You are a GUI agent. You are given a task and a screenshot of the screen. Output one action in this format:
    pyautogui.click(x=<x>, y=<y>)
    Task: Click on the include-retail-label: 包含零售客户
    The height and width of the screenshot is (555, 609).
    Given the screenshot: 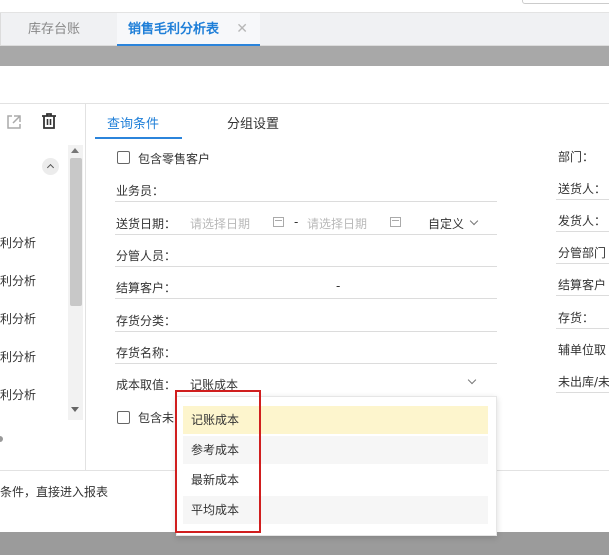 What is the action you would take?
    pyautogui.click(x=174, y=159)
    